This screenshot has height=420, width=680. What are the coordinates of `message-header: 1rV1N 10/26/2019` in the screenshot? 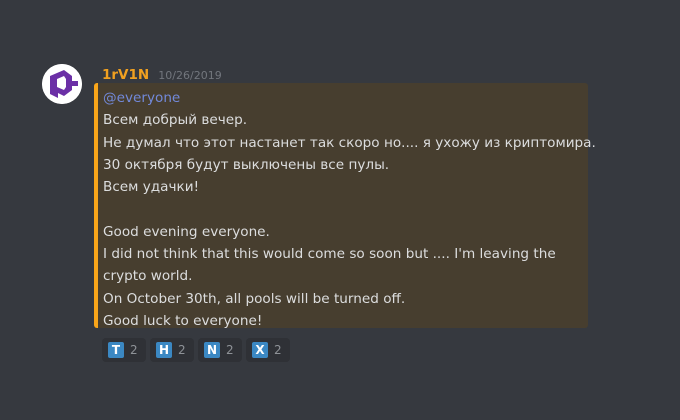 It's located at (162, 74).